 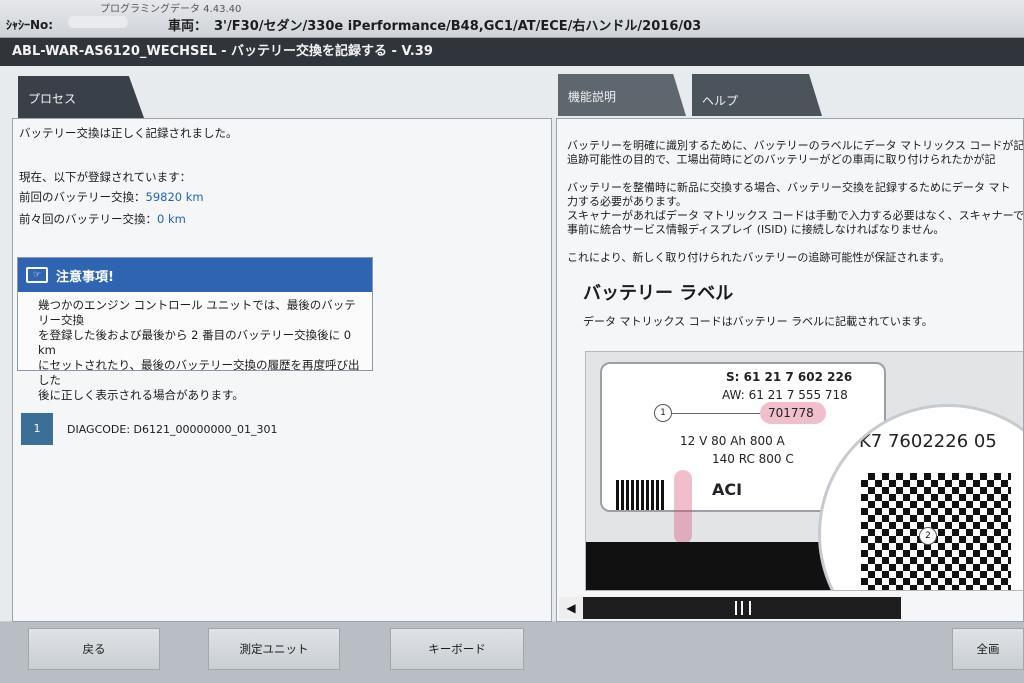 I want to click on help-line: 事前に統合サービス情報ディスプレイ (ISID) に接続しなければなりません。, so click(x=756, y=229).